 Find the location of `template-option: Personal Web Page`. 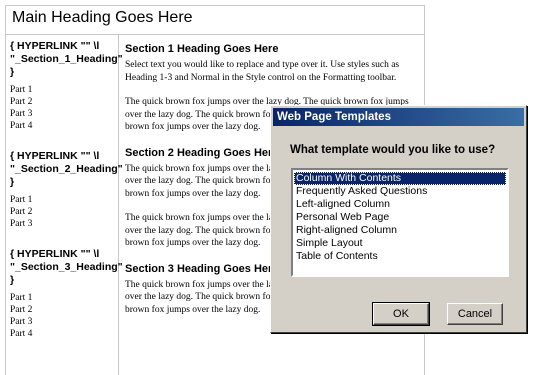

template-option: Personal Web Page is located at coordinates (400, 217).